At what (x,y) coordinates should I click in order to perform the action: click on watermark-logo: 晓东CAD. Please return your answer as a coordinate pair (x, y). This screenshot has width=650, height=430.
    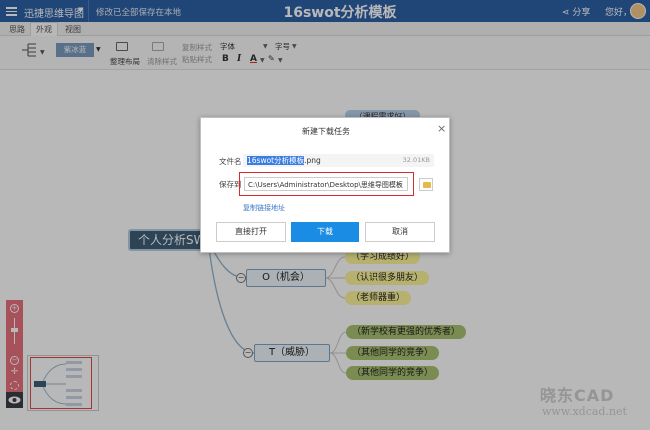
    Looking at the image, I should click on (577, 395).